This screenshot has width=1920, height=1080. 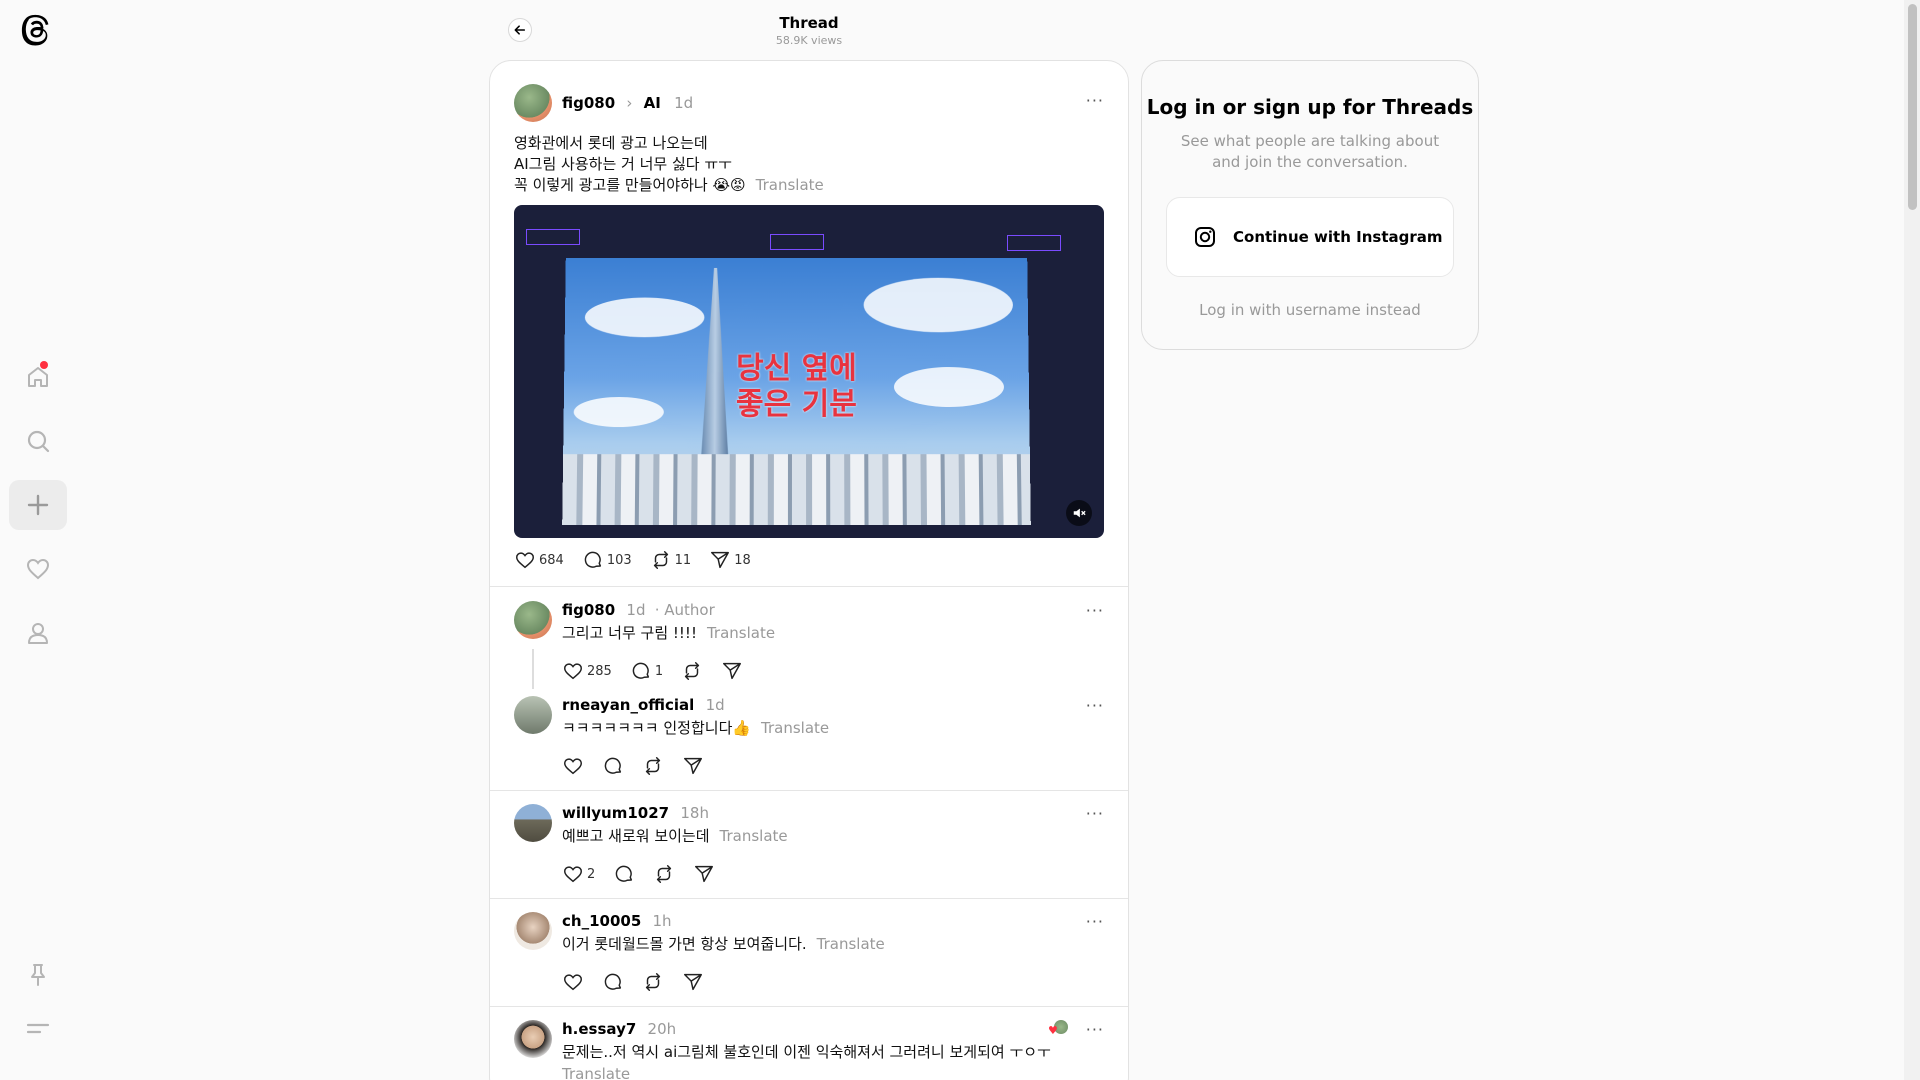 I want to click on divider, so click(x=809, y=790).